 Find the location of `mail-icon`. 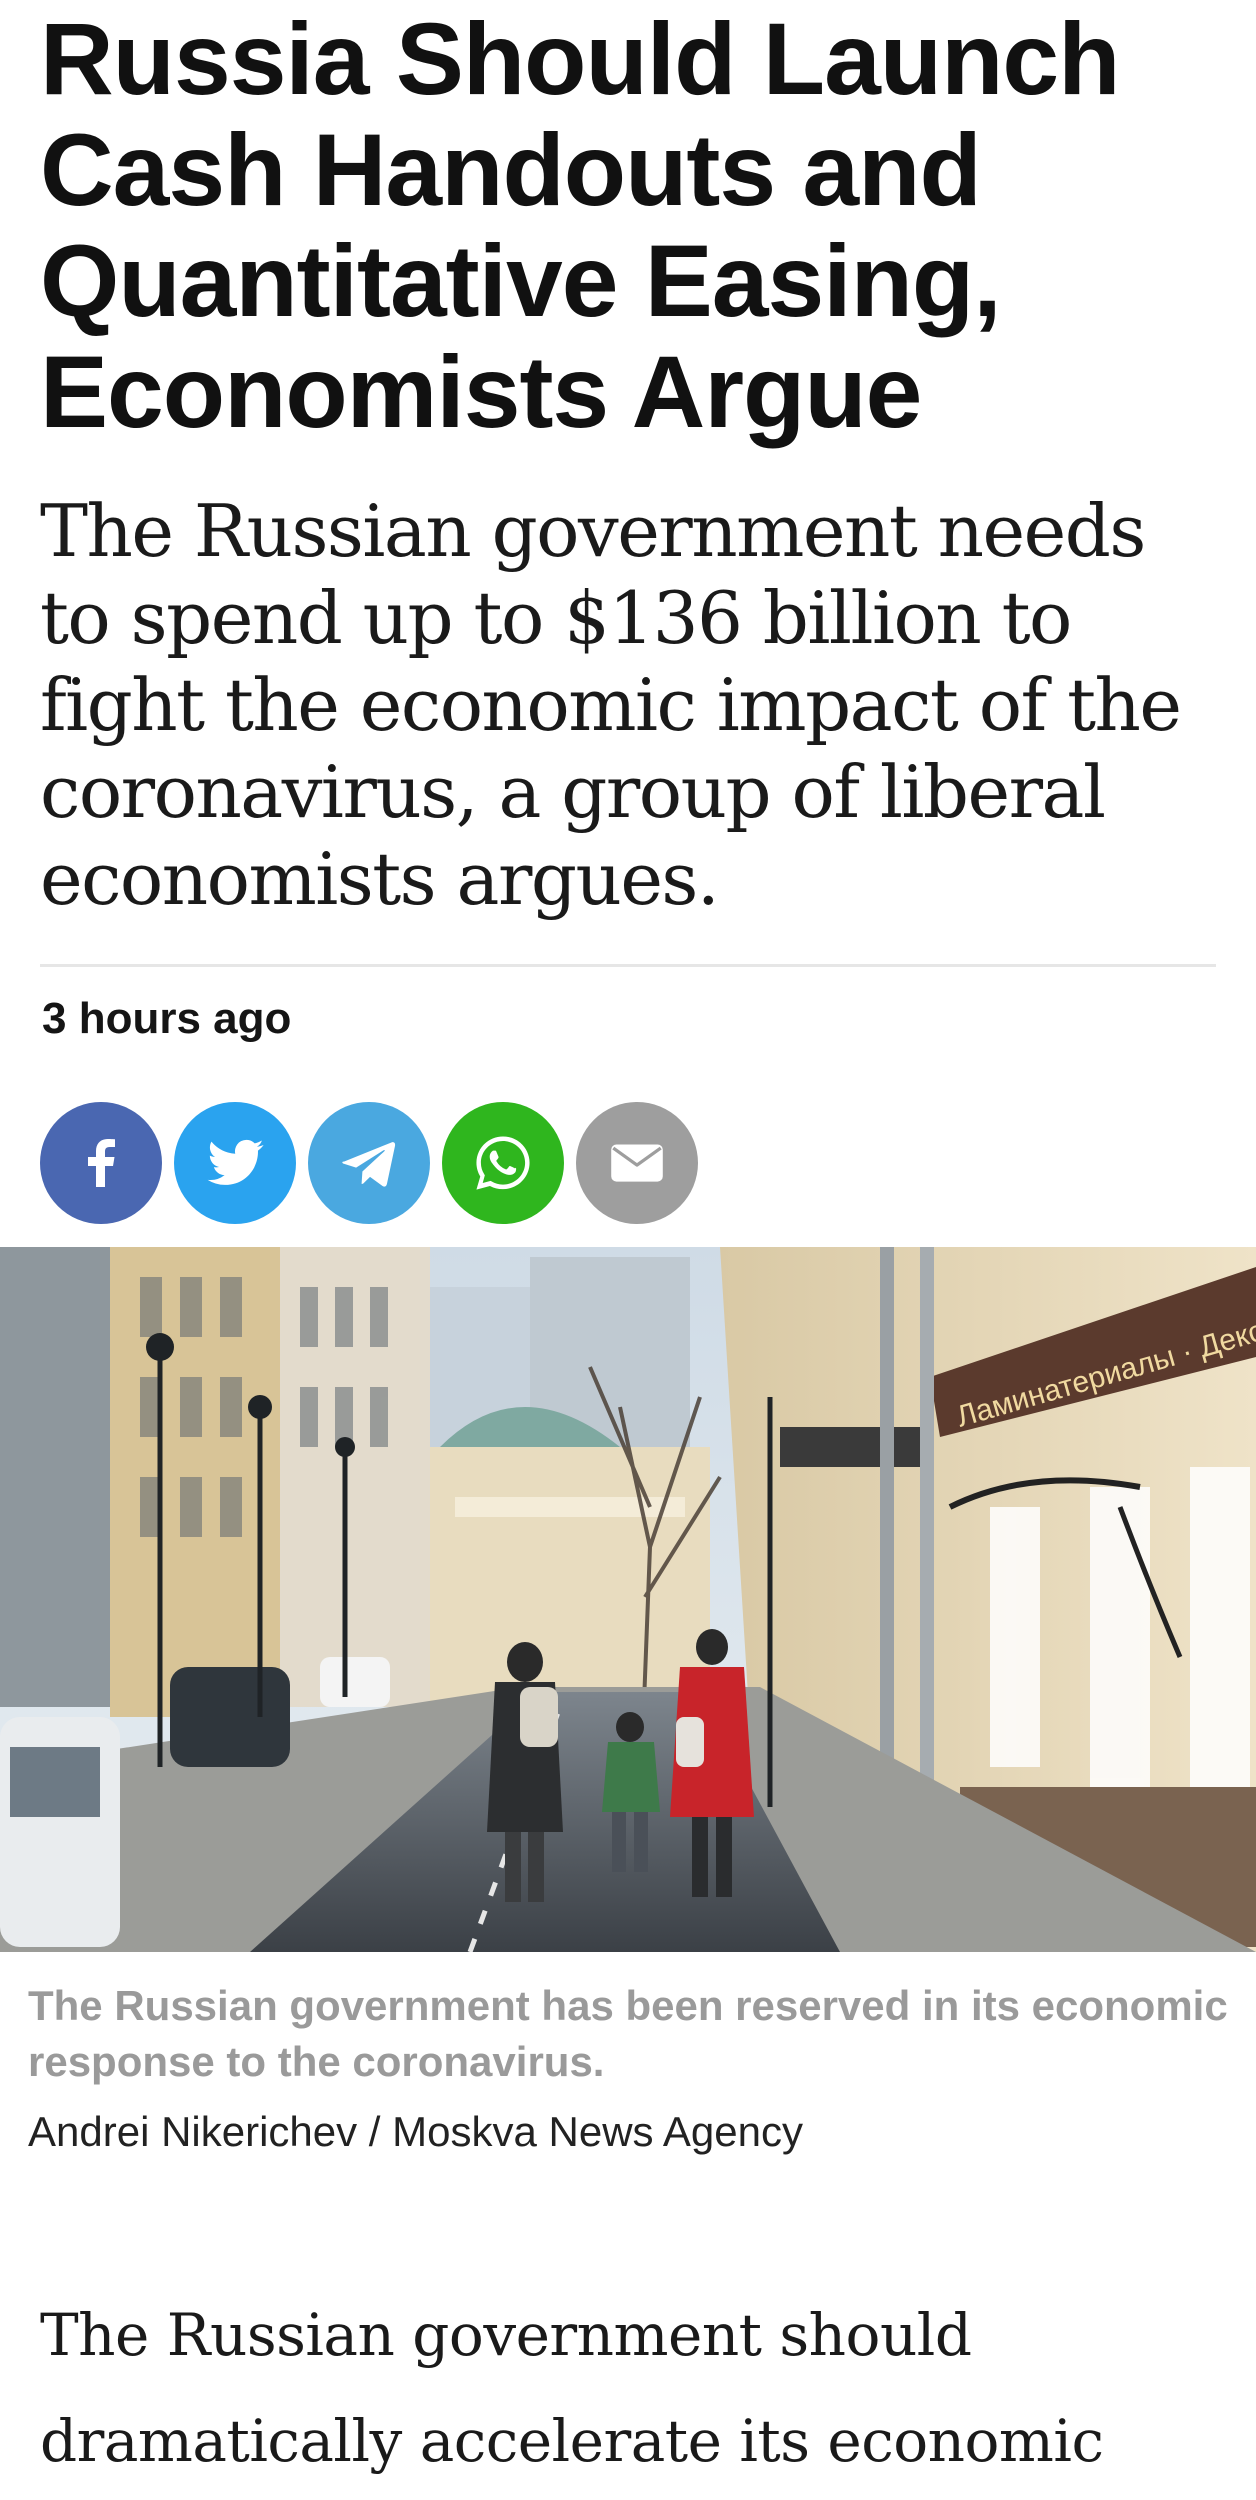

mail-icon is located at coordinates (637, 1163).